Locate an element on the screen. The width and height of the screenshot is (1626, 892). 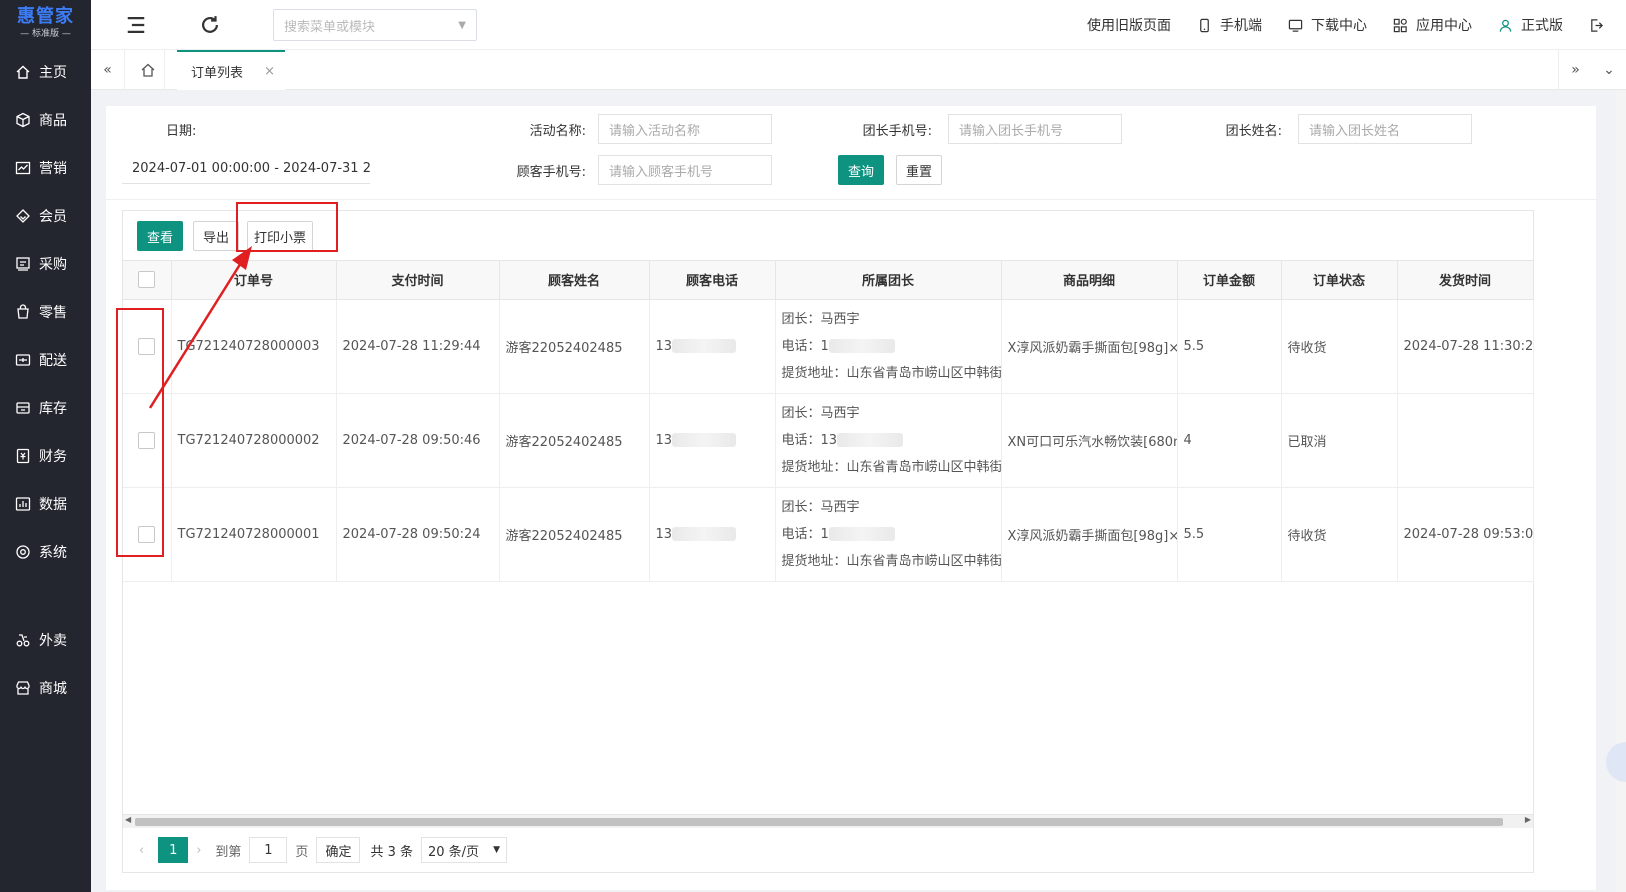
cell-order-no: TG721240728000001 is located at coordinates (254, 534).